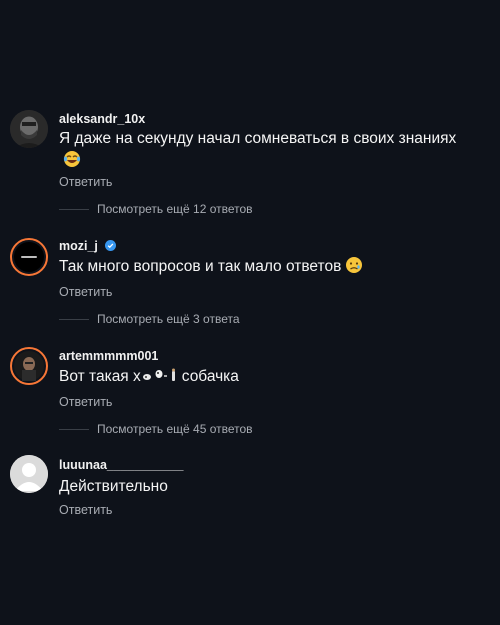 The height and width of the screenshot is (625, 500). What do you see at coordinates (168, 319) in the screenshot?
I see `more-replies-label: Посмотреть ещё 3 ответа` at bounding box center [168, 319].